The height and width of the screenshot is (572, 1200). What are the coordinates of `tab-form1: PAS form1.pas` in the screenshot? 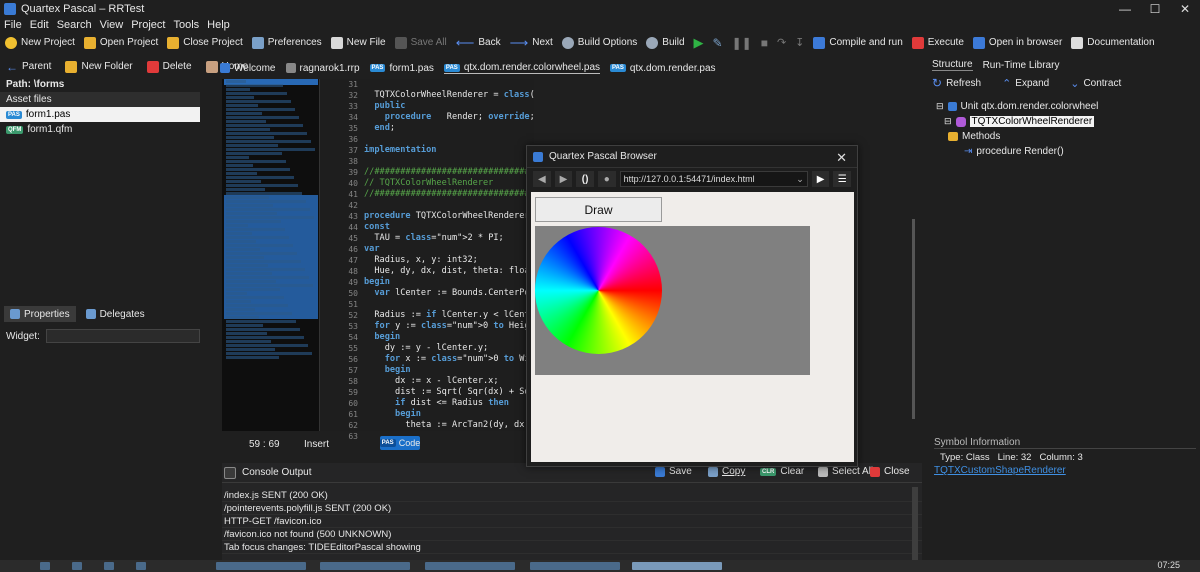 It's located at (401, 68).